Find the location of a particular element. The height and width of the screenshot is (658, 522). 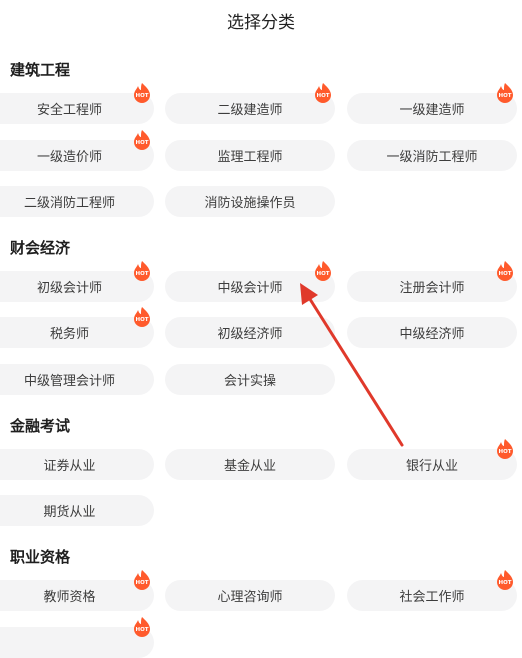

category-label: 社会工作师 is located at coordinates (432, 597).